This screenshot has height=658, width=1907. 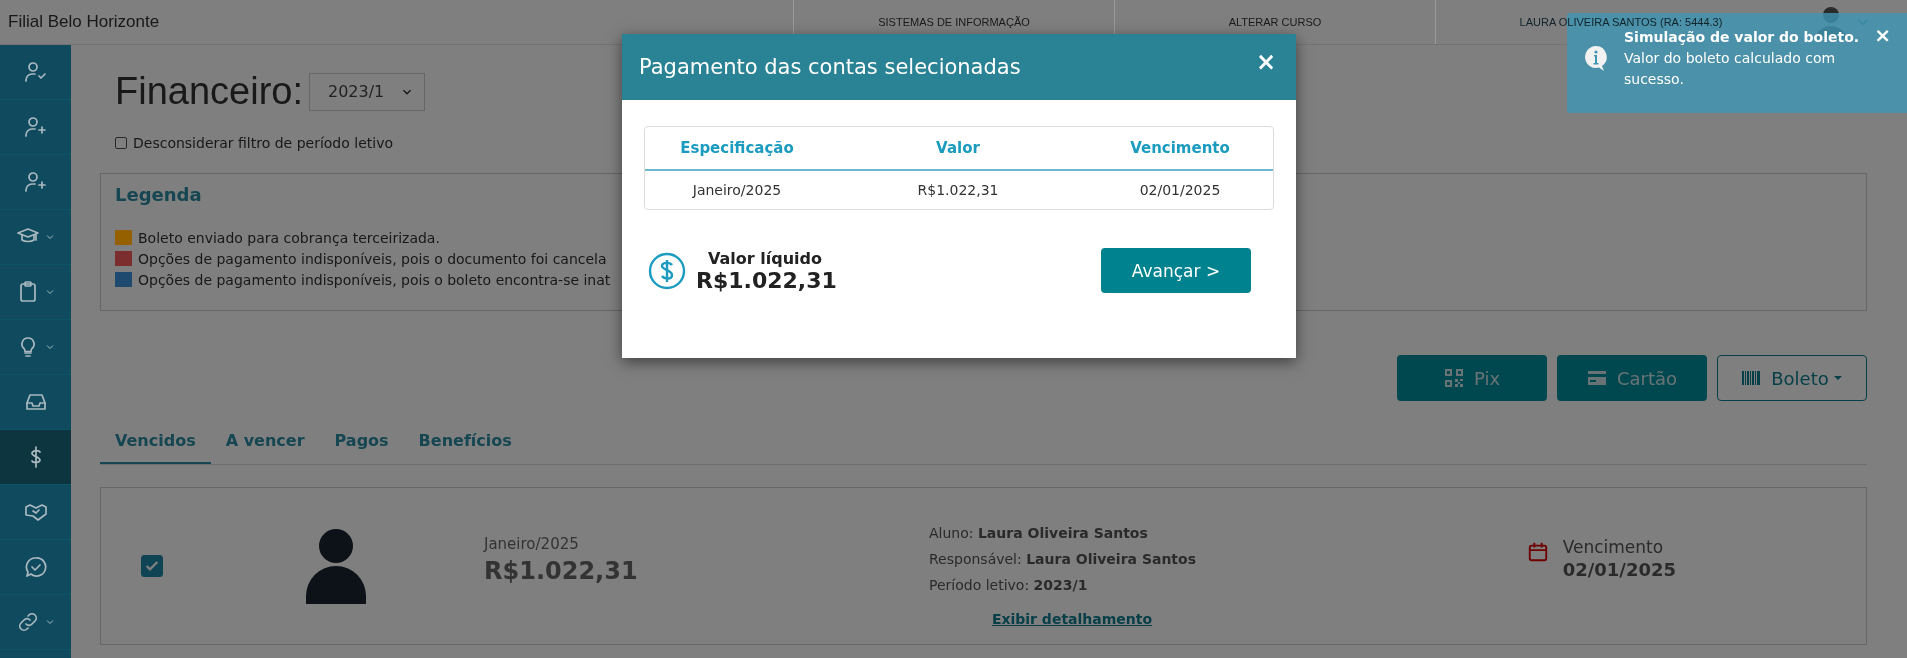 I want to click on legend-label: Opções de pagamento indisponíveis, pois o documento foi cancela, so click(x=372, y=258).